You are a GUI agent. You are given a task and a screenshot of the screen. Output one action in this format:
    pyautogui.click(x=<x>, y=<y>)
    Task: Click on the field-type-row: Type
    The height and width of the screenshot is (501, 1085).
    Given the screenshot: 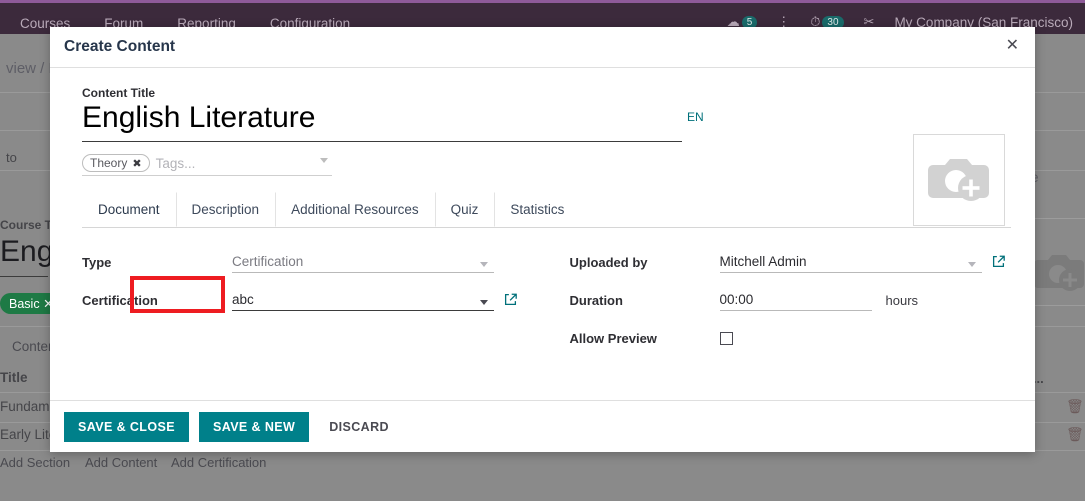 What is the action you would take?
    pyautogui.click(x=303, y=262)
    